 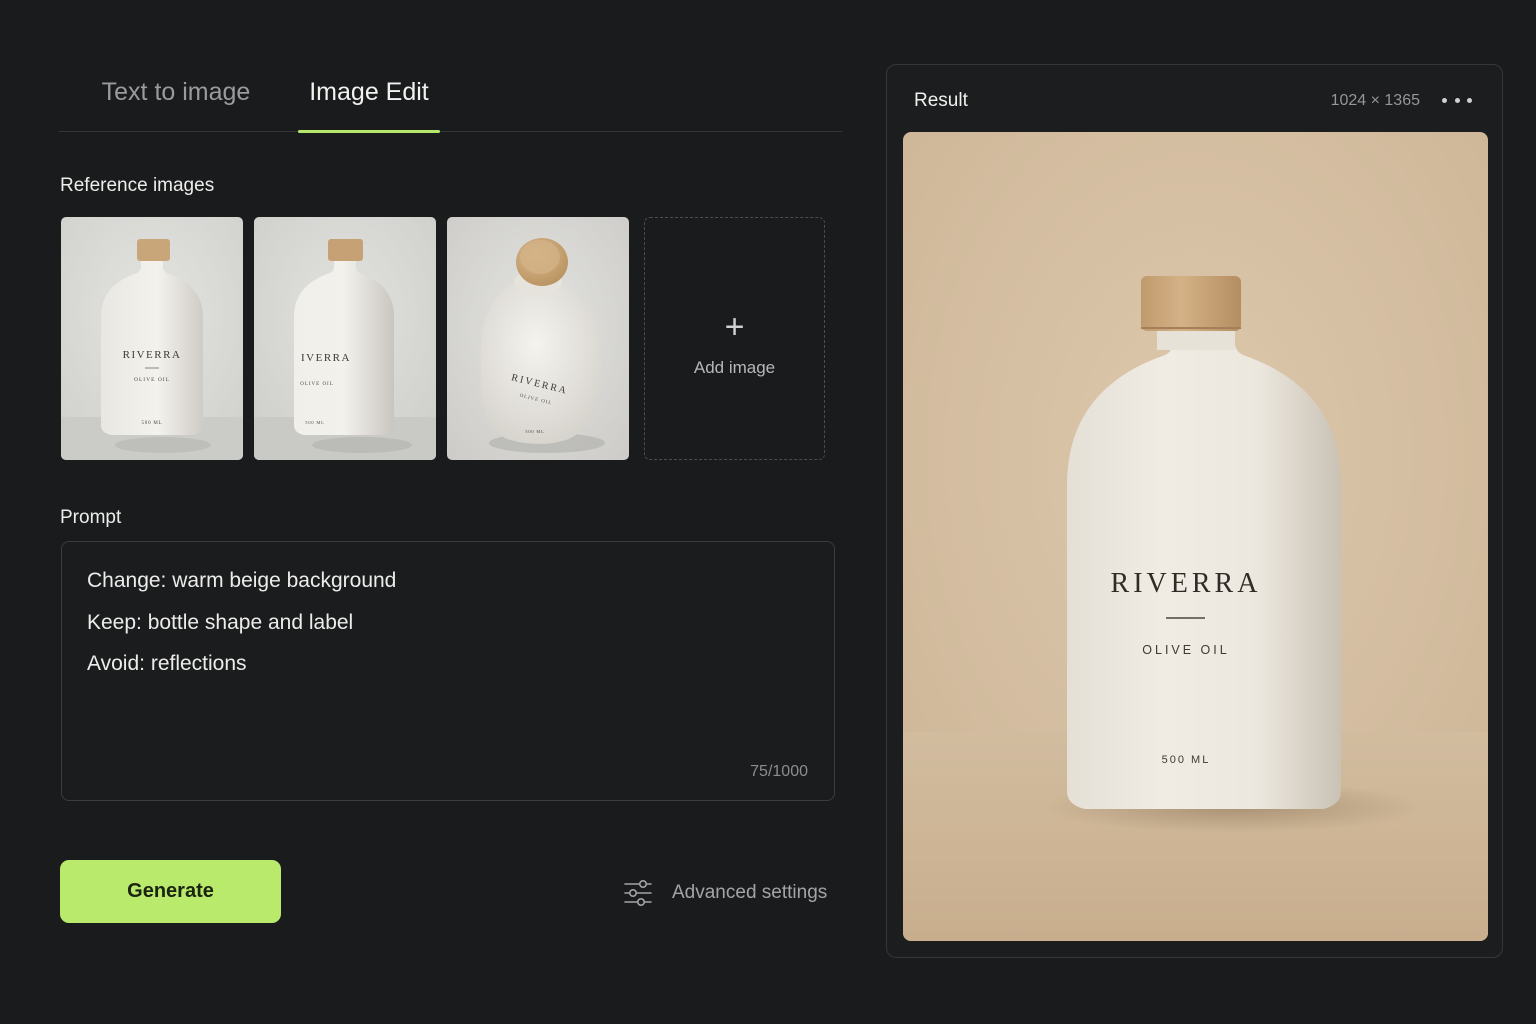 I want to click on prompt-line-change: Change: warm beige background, so click(x=242, y=580).